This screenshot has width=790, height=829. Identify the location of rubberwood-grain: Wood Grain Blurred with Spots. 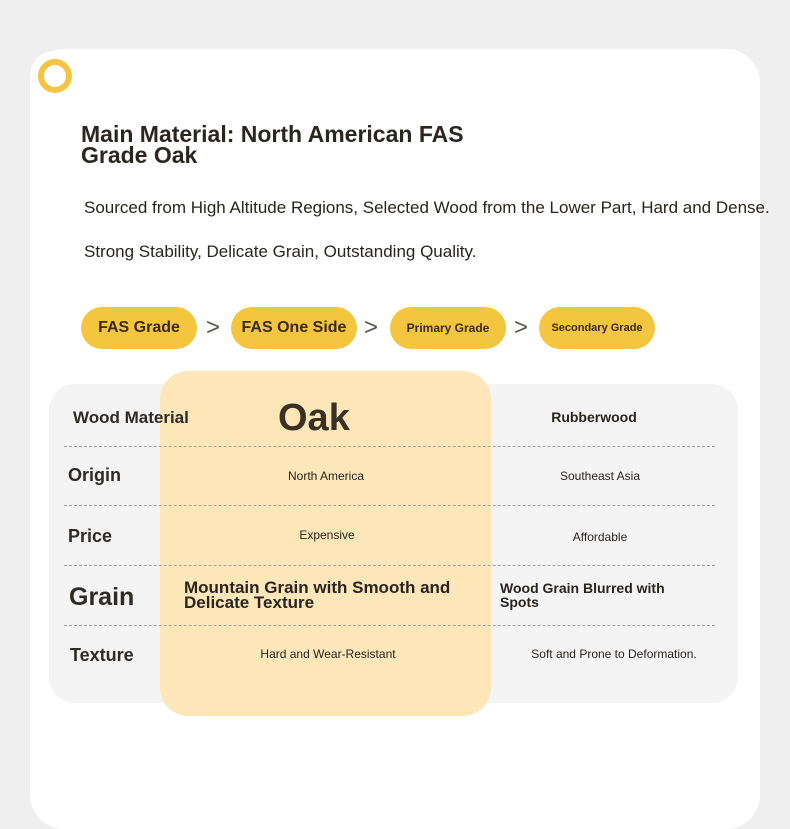
(582, 595).